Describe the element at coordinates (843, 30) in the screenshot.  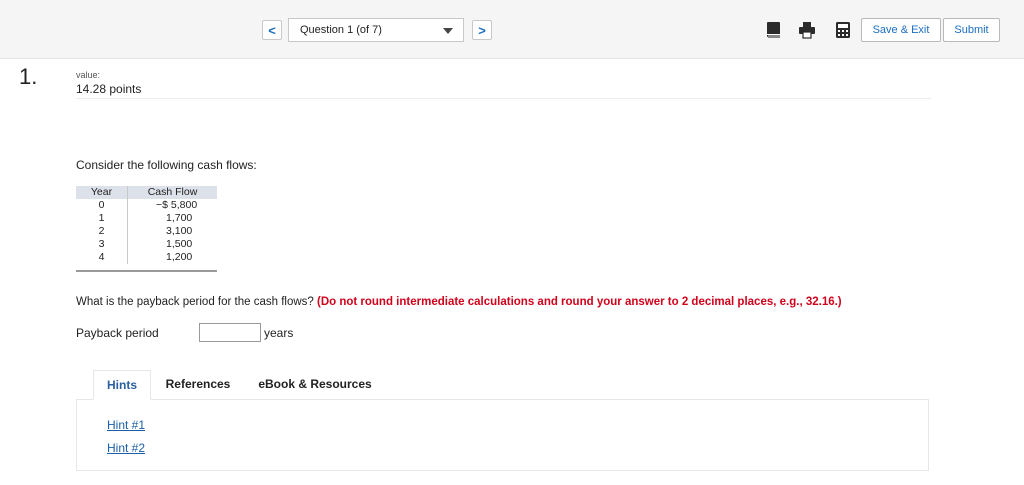
I see `calculator-icon` at that location.